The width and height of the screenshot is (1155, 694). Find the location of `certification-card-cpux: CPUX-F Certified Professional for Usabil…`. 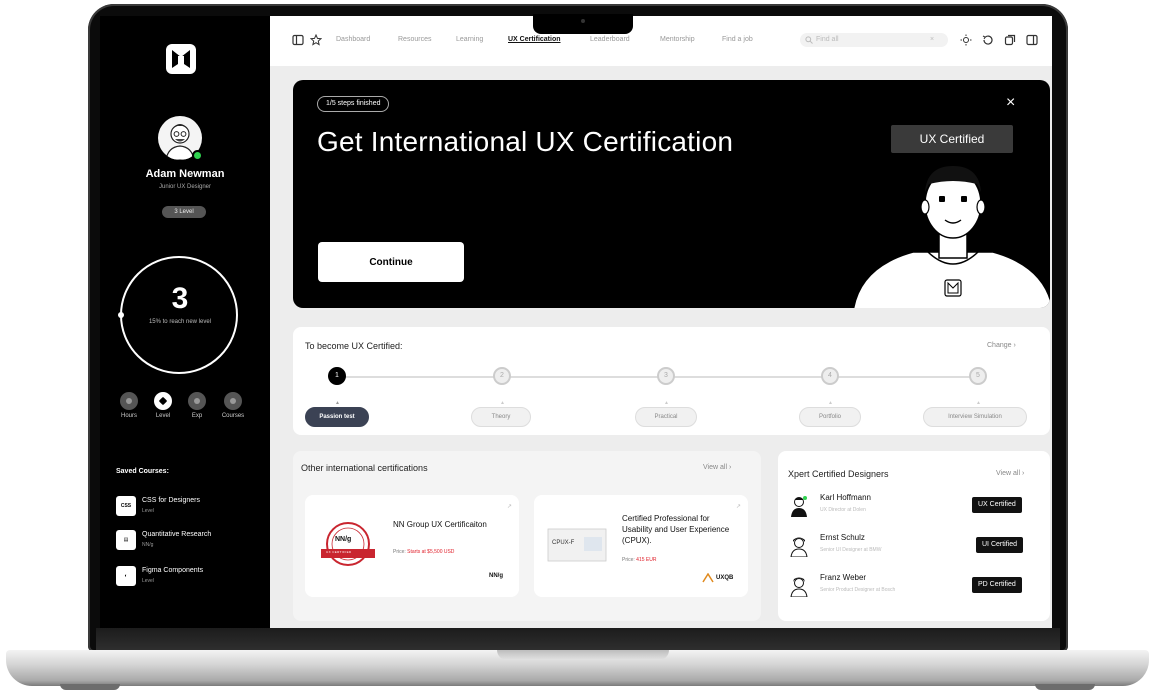

certification-card-cpux: CPUX-F Certified Professional for Usabil… is located at coordinates (641, 546).